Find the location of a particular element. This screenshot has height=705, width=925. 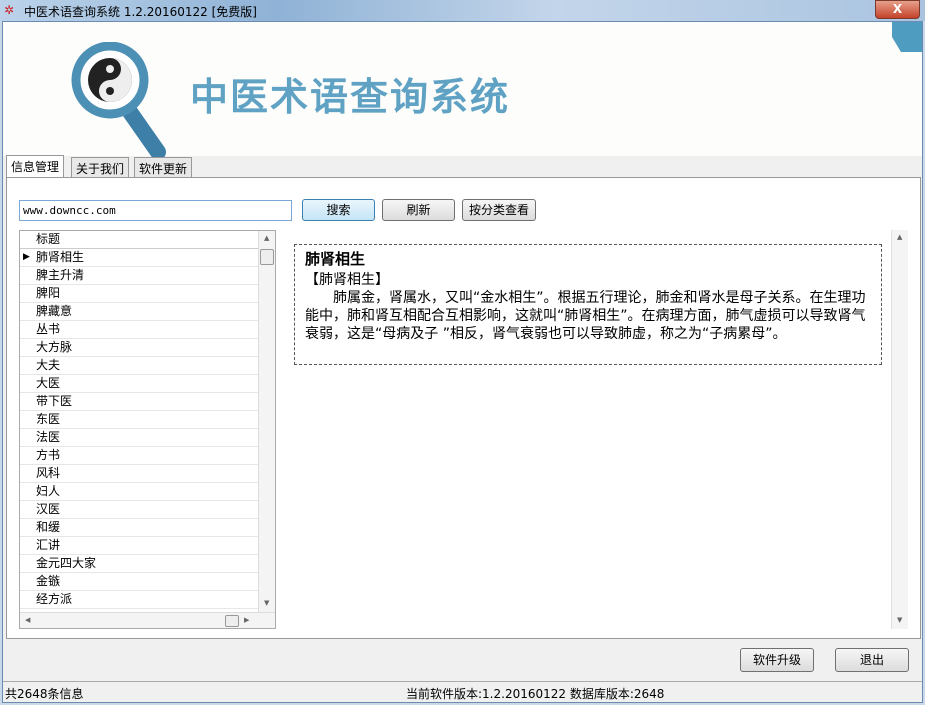

list-item: 方书 is located at coordinates (139, 456).